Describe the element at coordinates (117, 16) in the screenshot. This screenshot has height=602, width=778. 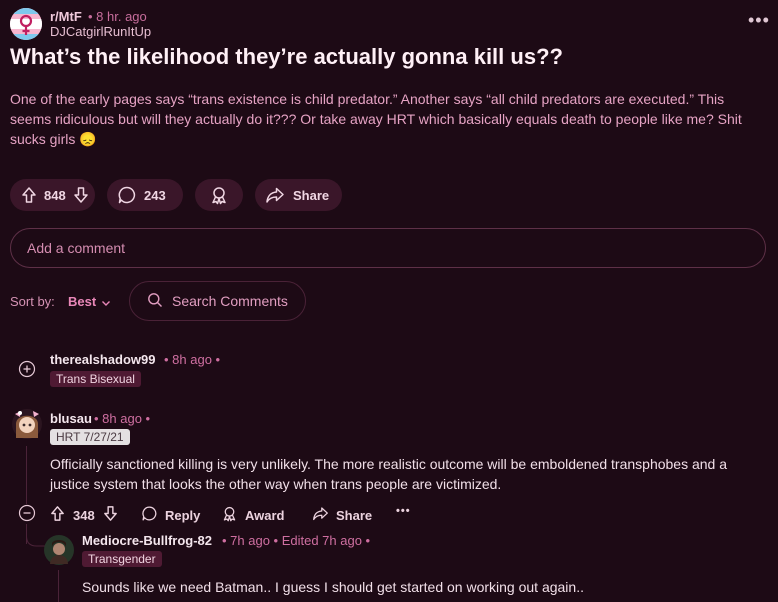
I see `post-time: • 8 hr. ago` at that location.